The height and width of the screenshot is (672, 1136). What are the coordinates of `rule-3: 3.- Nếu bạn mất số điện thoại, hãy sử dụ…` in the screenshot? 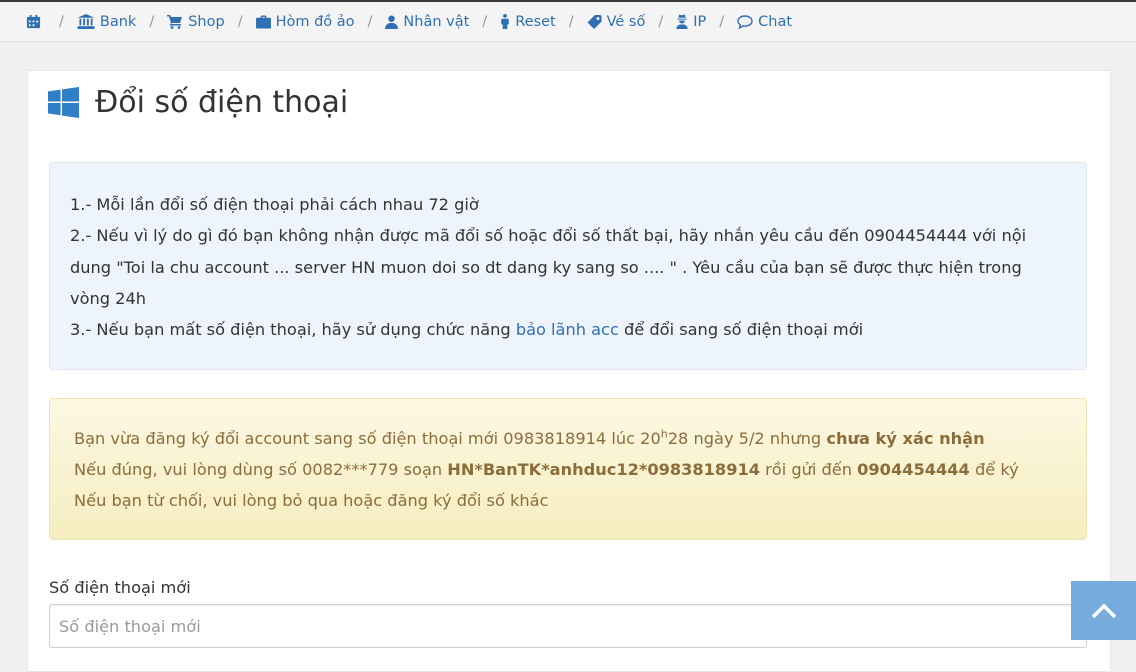 It's located at (568, 329).